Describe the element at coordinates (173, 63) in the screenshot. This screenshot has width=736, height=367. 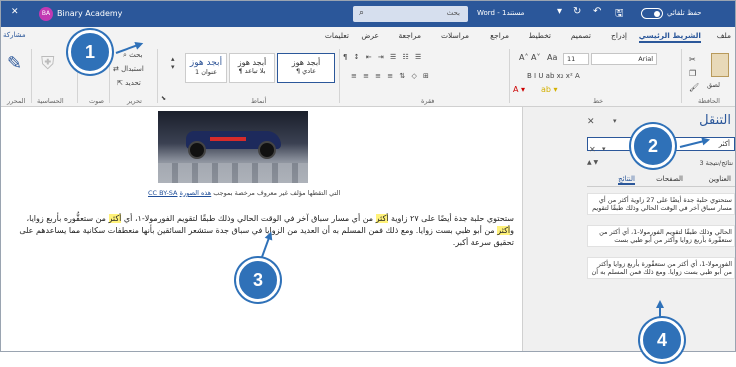
I see `styles-more-icon: ▴ ▾` at that location.